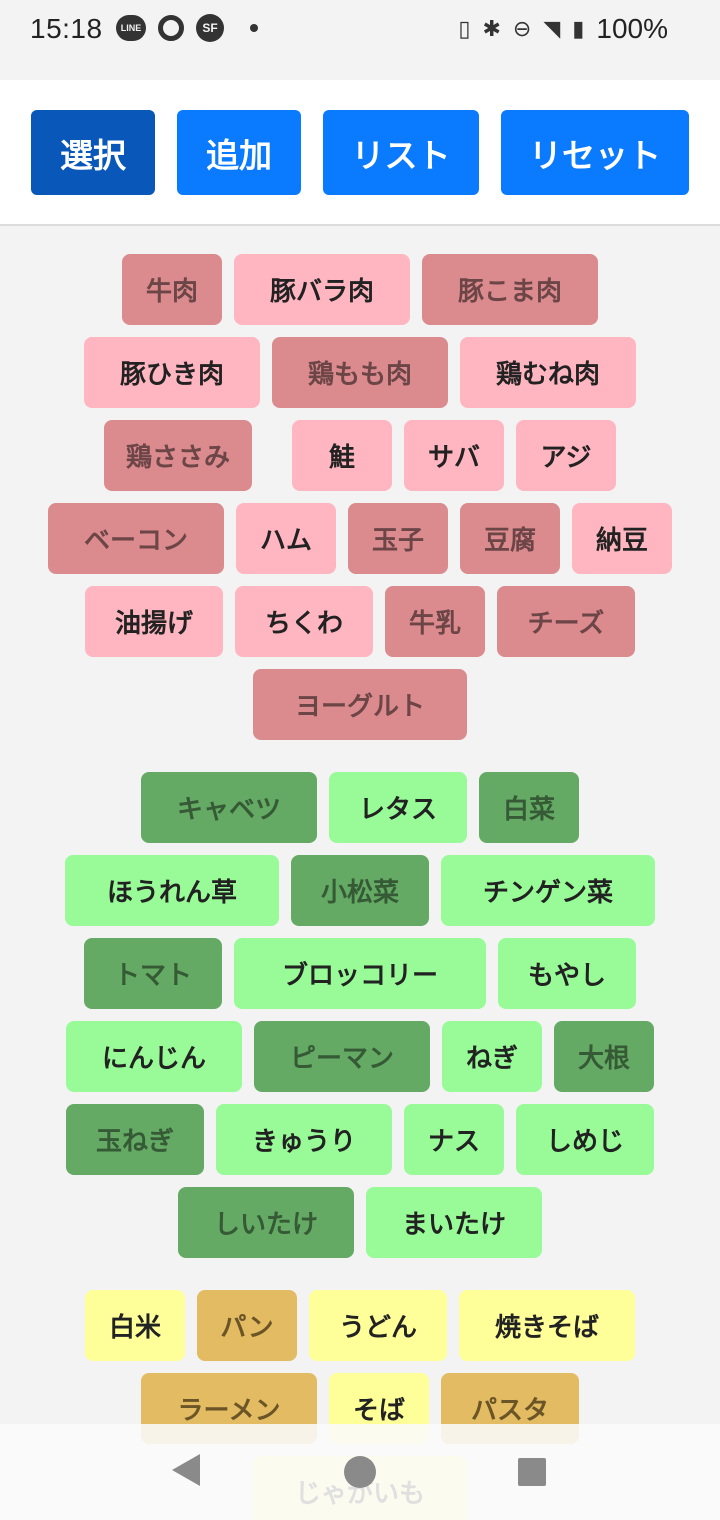  What do you see at coordinates (548, 372) in the screenshot?
I see `meat-chip: 鶏むね肉` at bounding box center [548, 372].